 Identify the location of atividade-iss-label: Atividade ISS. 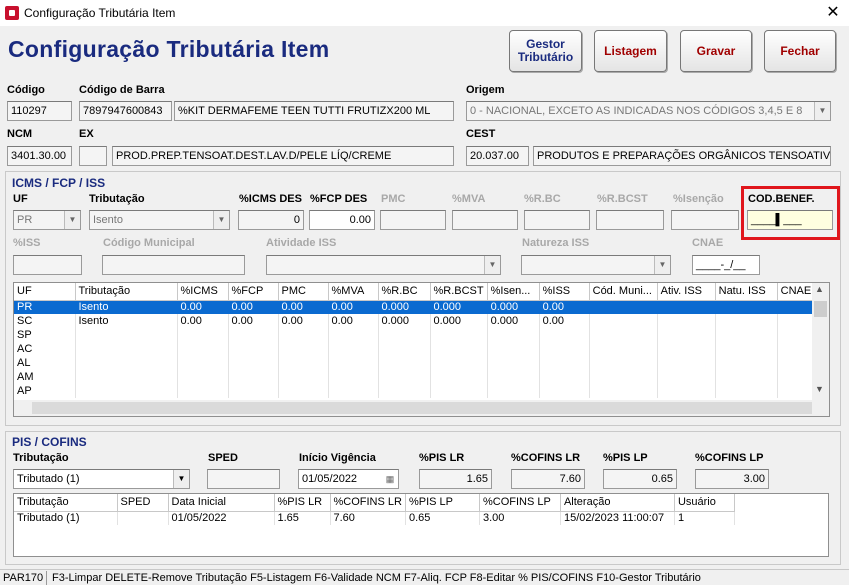
(301, 243).